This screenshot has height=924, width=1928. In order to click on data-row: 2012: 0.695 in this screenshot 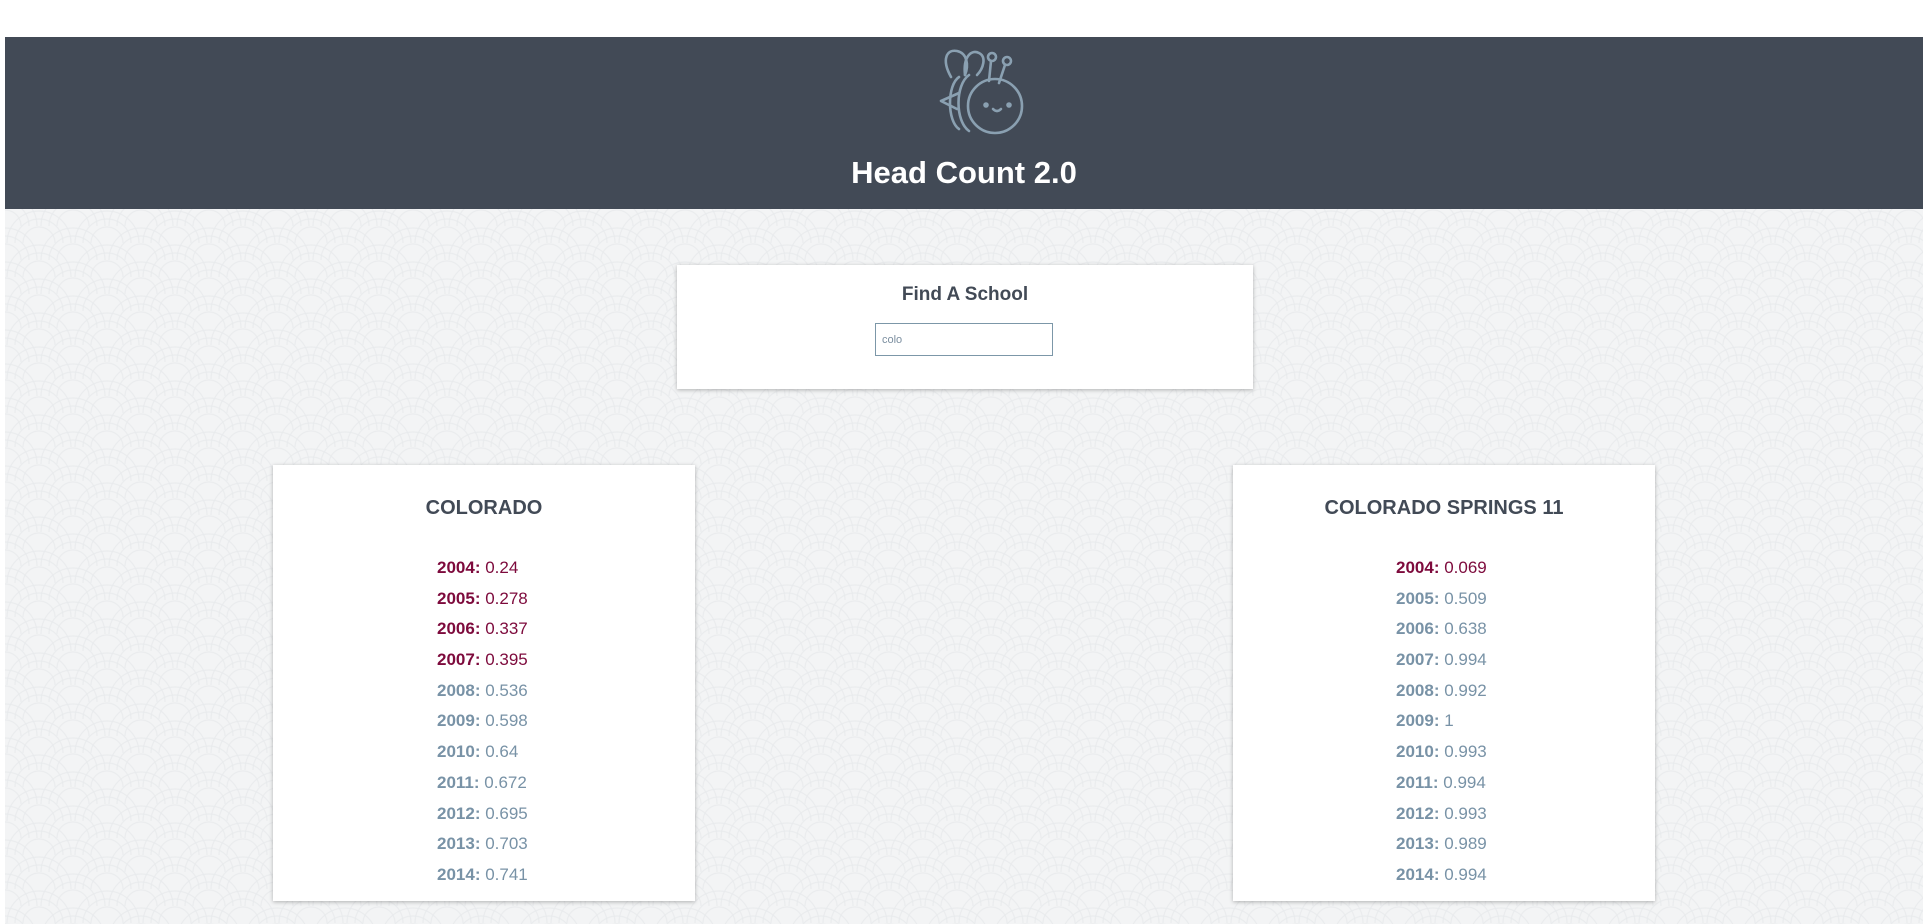, I will do `click(482, 819)`.